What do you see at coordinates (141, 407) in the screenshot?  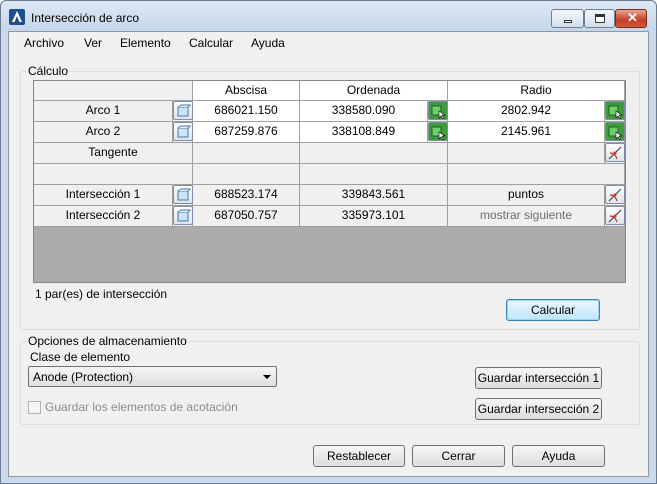 I see `guardar-acotacion-label: Guardar los elementos de acotación` at bounding box center [141, 407].